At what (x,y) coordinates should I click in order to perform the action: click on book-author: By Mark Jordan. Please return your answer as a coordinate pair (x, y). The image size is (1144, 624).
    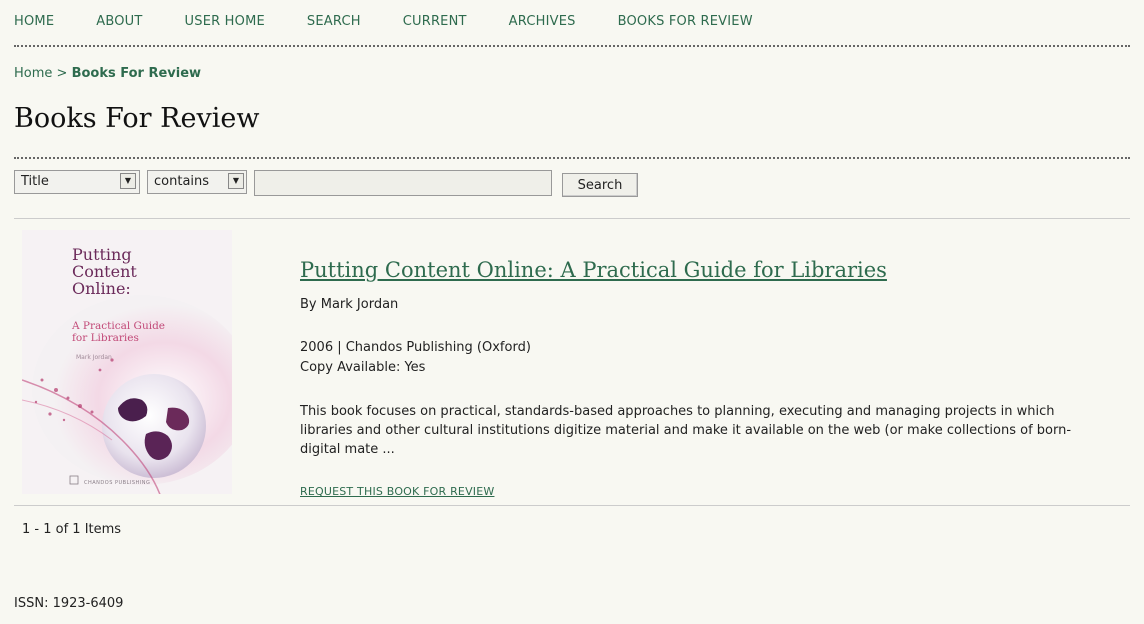
    Looking at the image, I should click on (349, 304).